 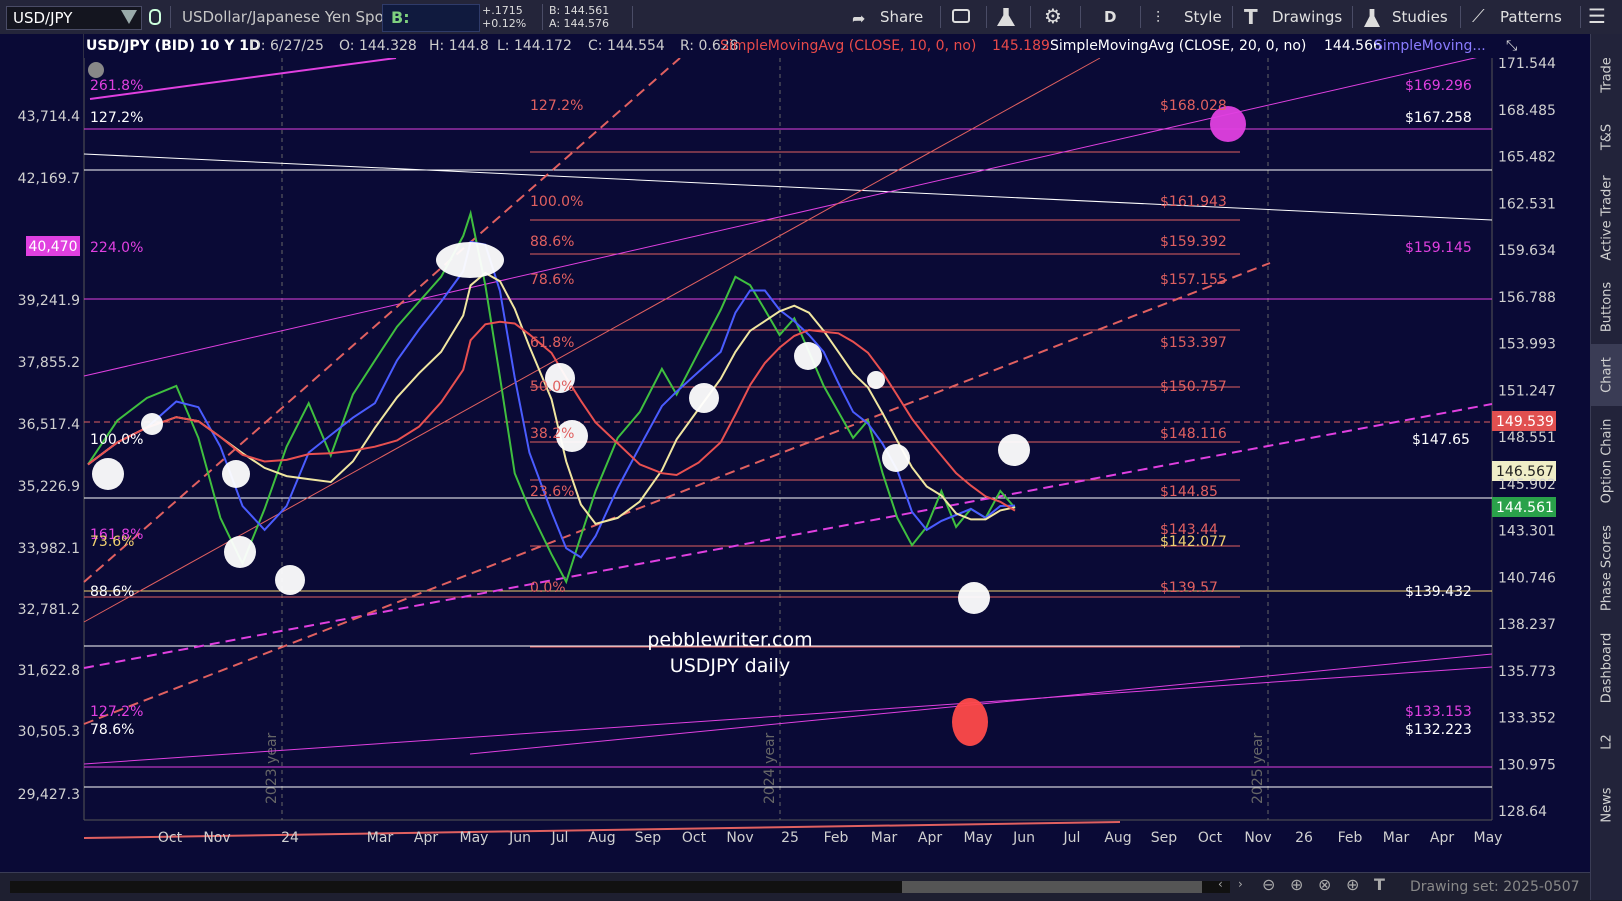 I want to click on fib-mid-label: 78.6%, so click(x=552, y=280).